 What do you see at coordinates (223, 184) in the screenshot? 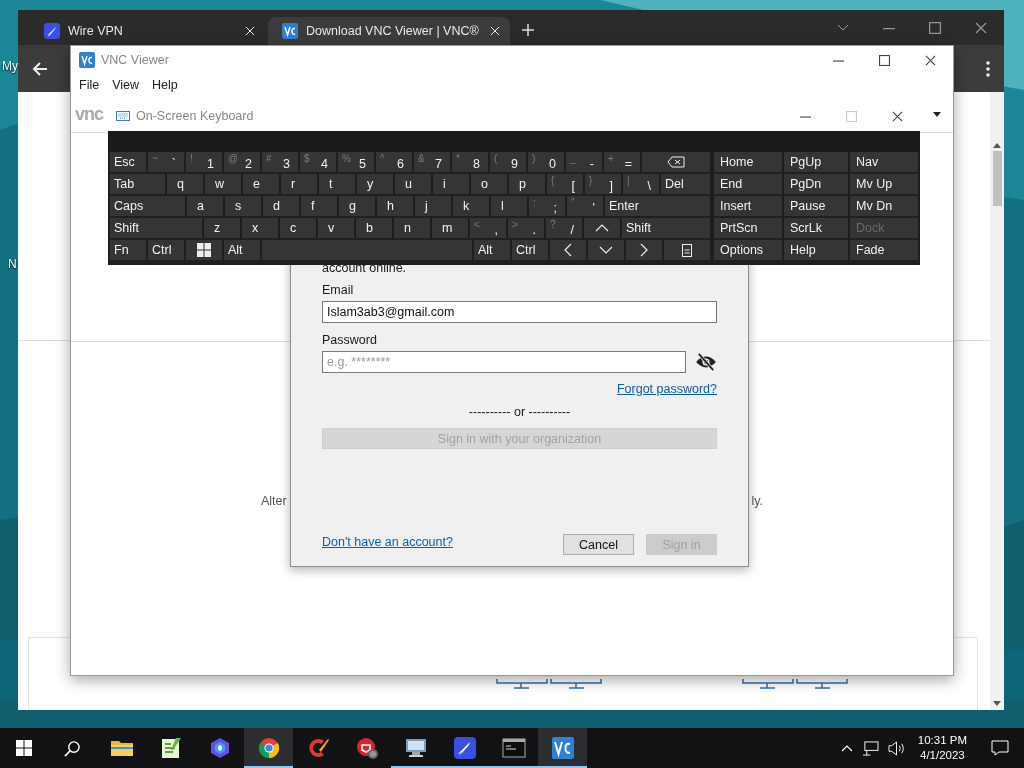
I see `keyboard-key: w` at bounding box center [223, 184].